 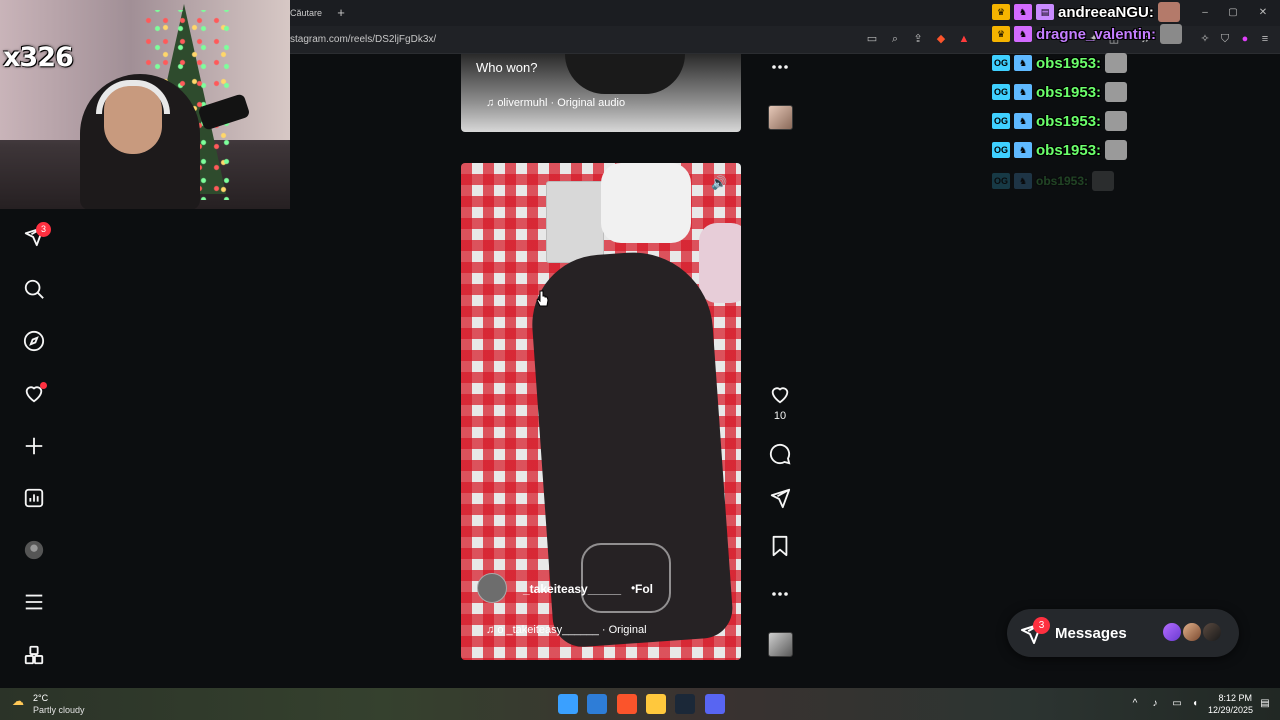 I want to click on discord-icon, so click(x=715, y=704).